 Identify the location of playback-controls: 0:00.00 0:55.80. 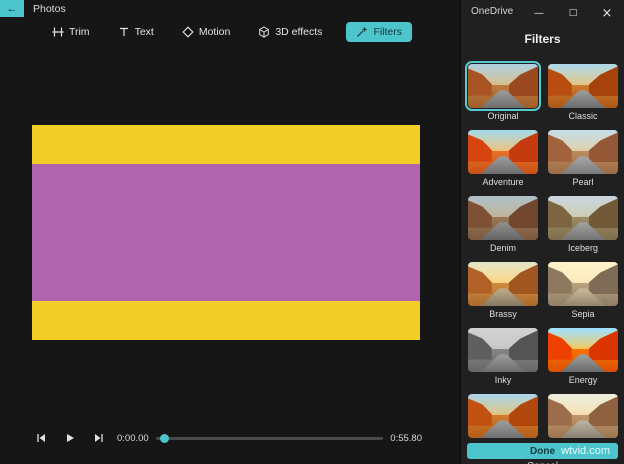
(226, 438).